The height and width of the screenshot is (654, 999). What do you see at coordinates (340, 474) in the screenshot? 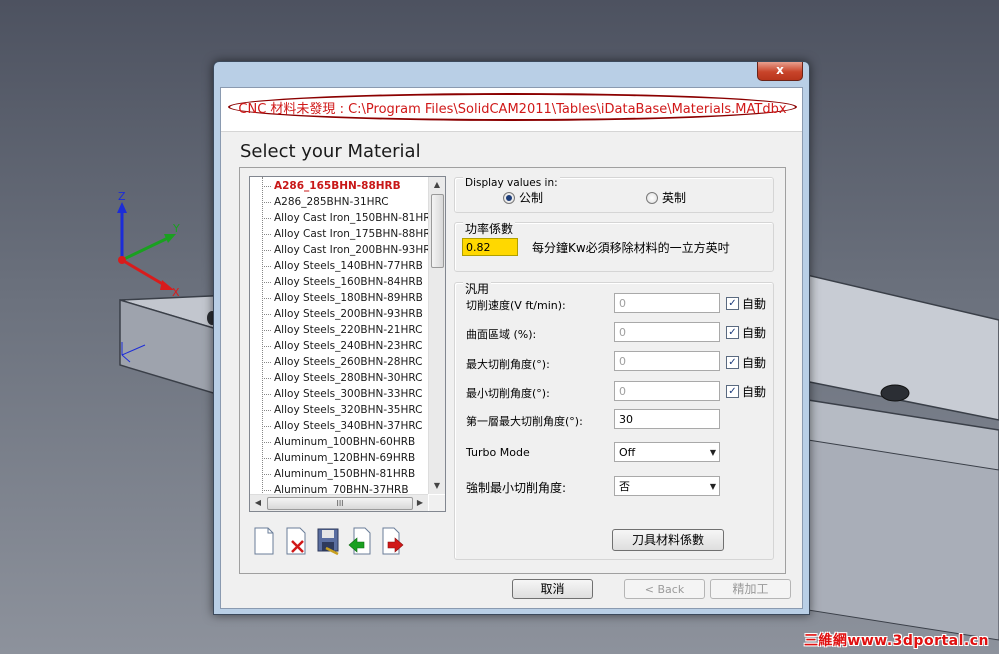
I see `material-list-item: Aluminum_150BHN-81HRB` at bounding box center [340, 474].